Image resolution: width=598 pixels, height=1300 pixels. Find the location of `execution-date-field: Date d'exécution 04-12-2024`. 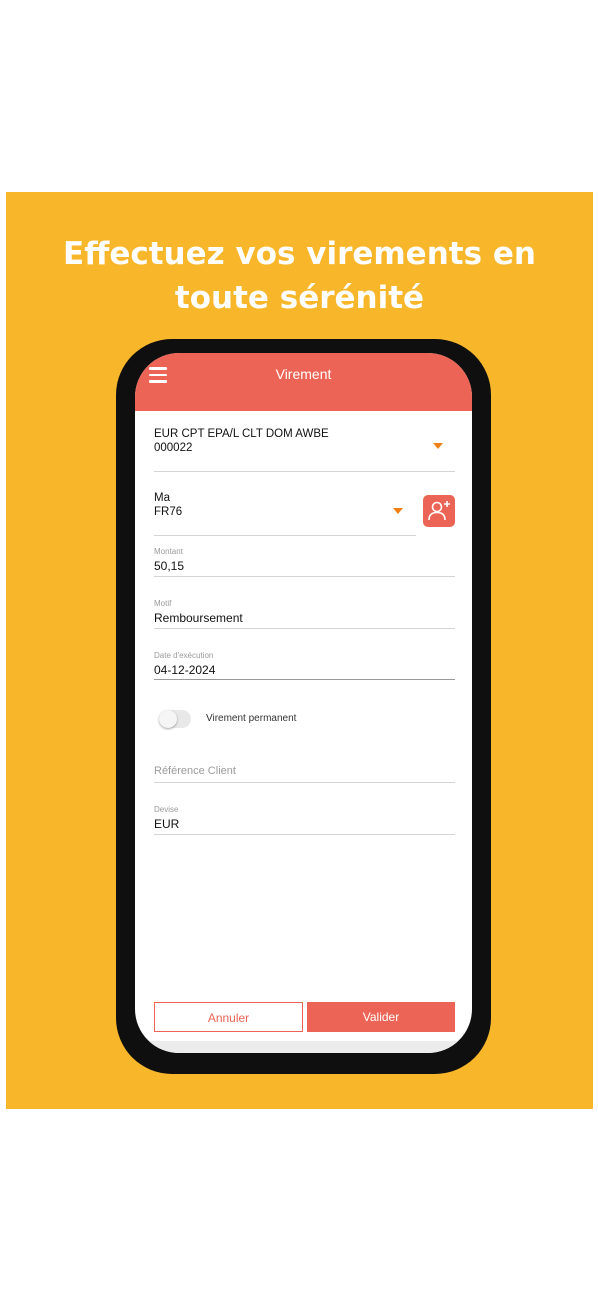

execution-date-field: Date d'exécution 04-12-2024 is located at coordinates (304, 664).